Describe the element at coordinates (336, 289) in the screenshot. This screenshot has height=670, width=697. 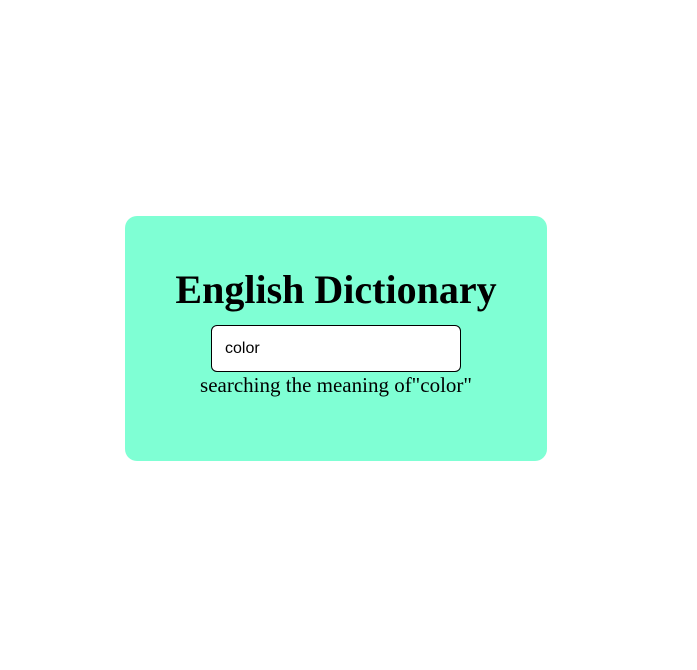
I see `page-title: English Dictionary` at that location.